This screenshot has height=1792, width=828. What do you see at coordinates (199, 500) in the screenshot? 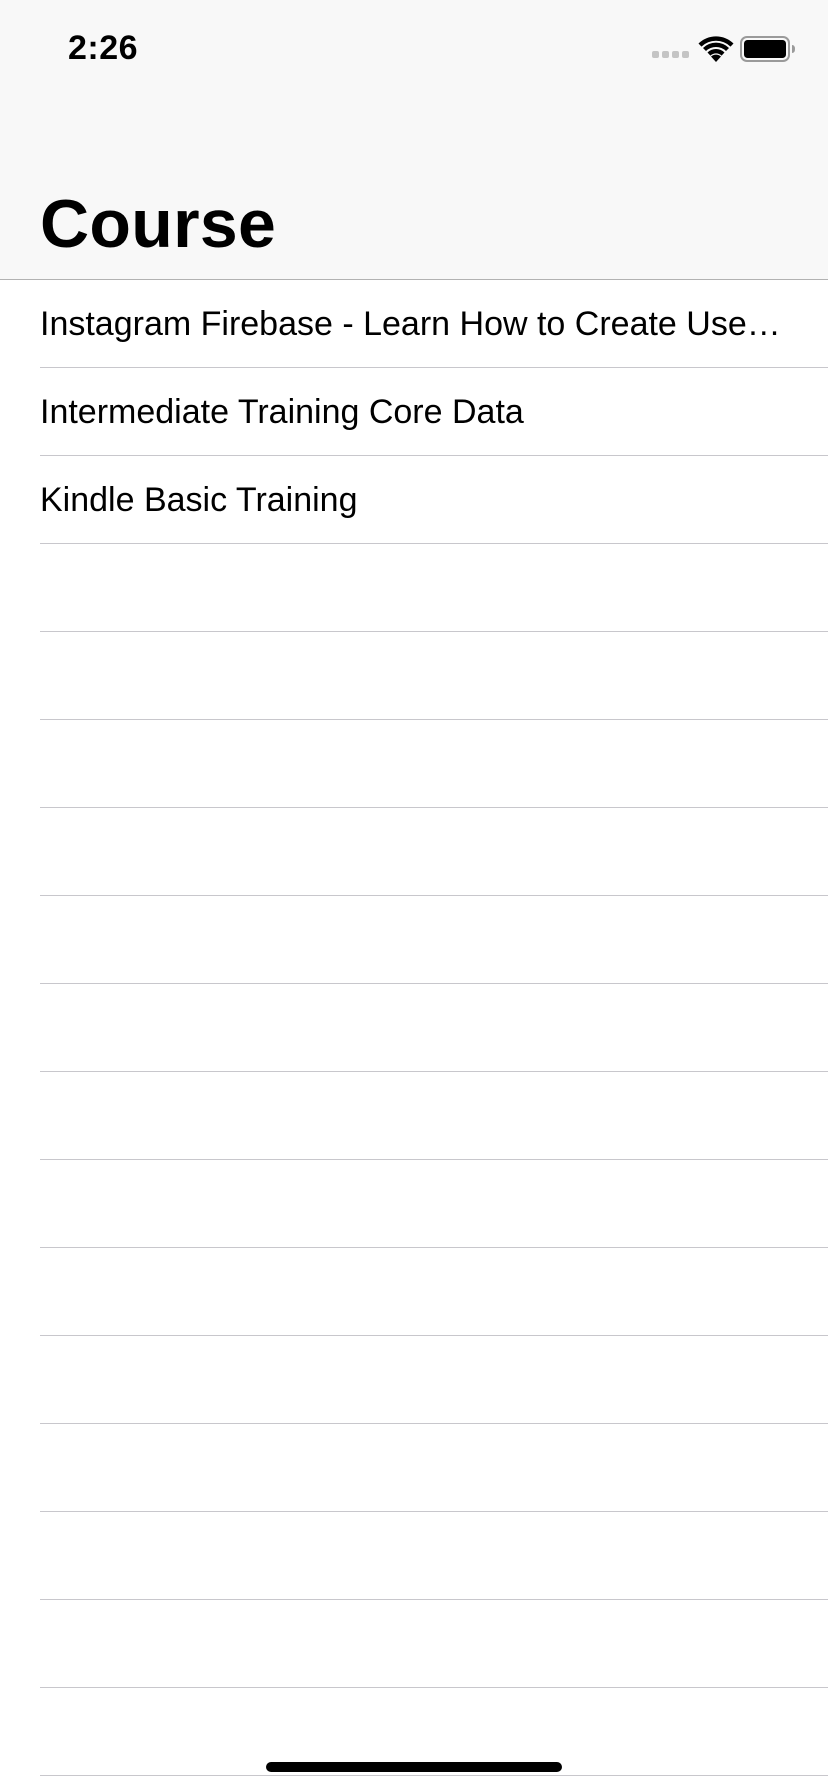
I see `course-title: Kindle Basic Training` at bounding box center [199, 500].